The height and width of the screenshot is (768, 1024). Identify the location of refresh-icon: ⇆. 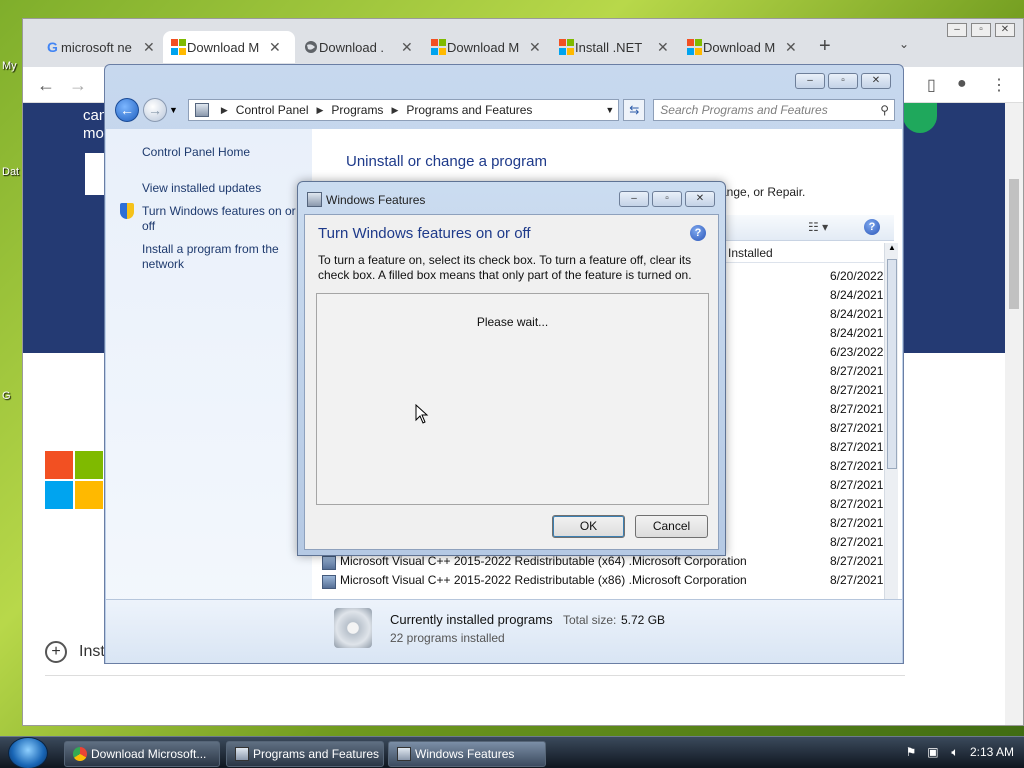
(634, 110).